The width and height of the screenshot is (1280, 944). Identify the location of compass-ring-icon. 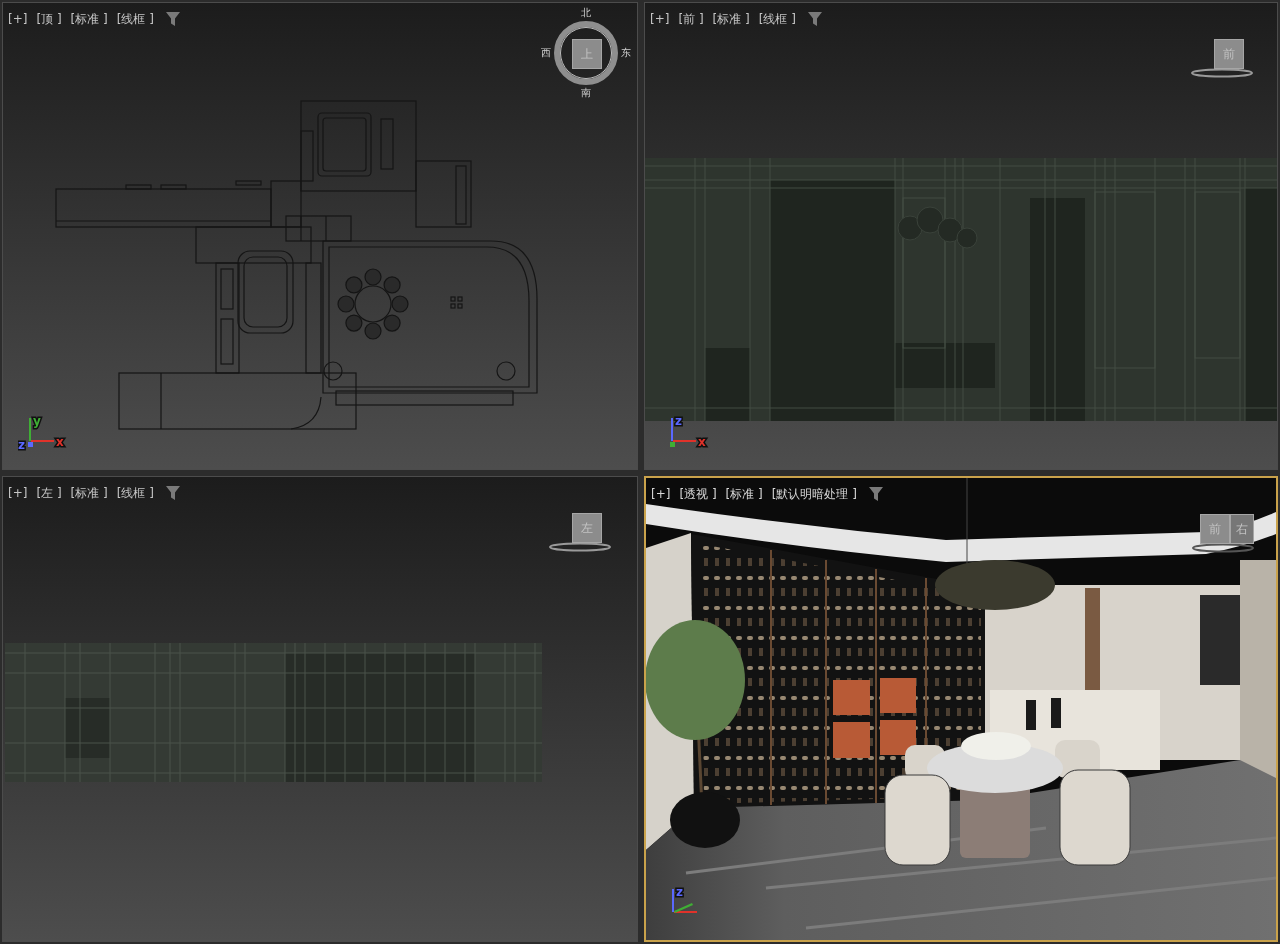
(586, 53).